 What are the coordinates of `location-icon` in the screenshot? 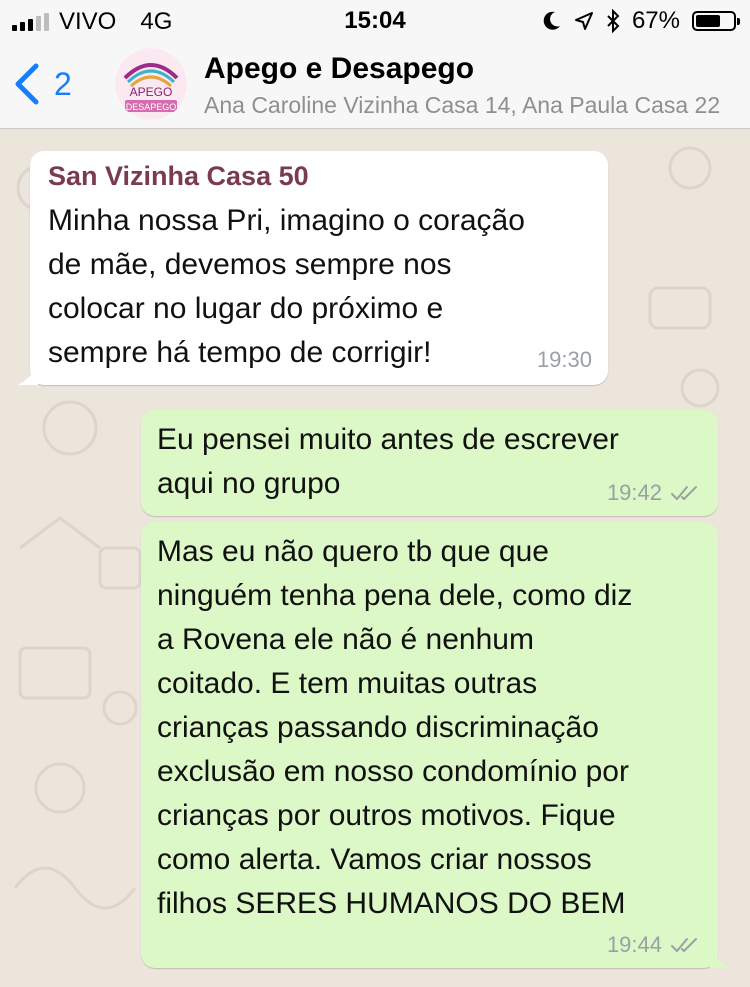 It's located at (583, 21).